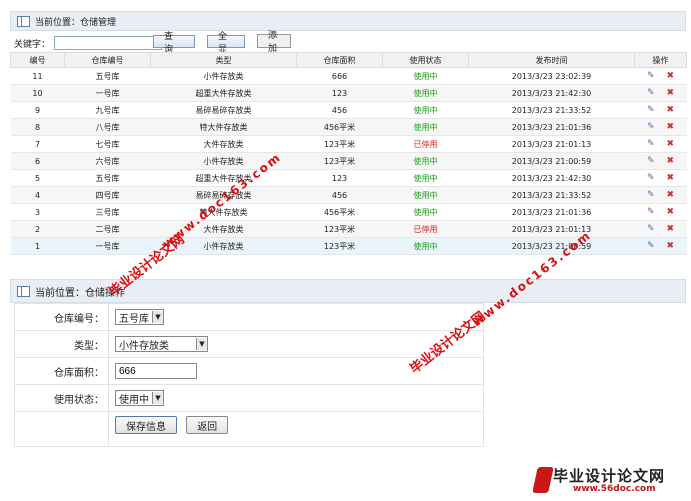 The image size is (691, 501). I want to click on column-header: 编号, so click(37, 60).